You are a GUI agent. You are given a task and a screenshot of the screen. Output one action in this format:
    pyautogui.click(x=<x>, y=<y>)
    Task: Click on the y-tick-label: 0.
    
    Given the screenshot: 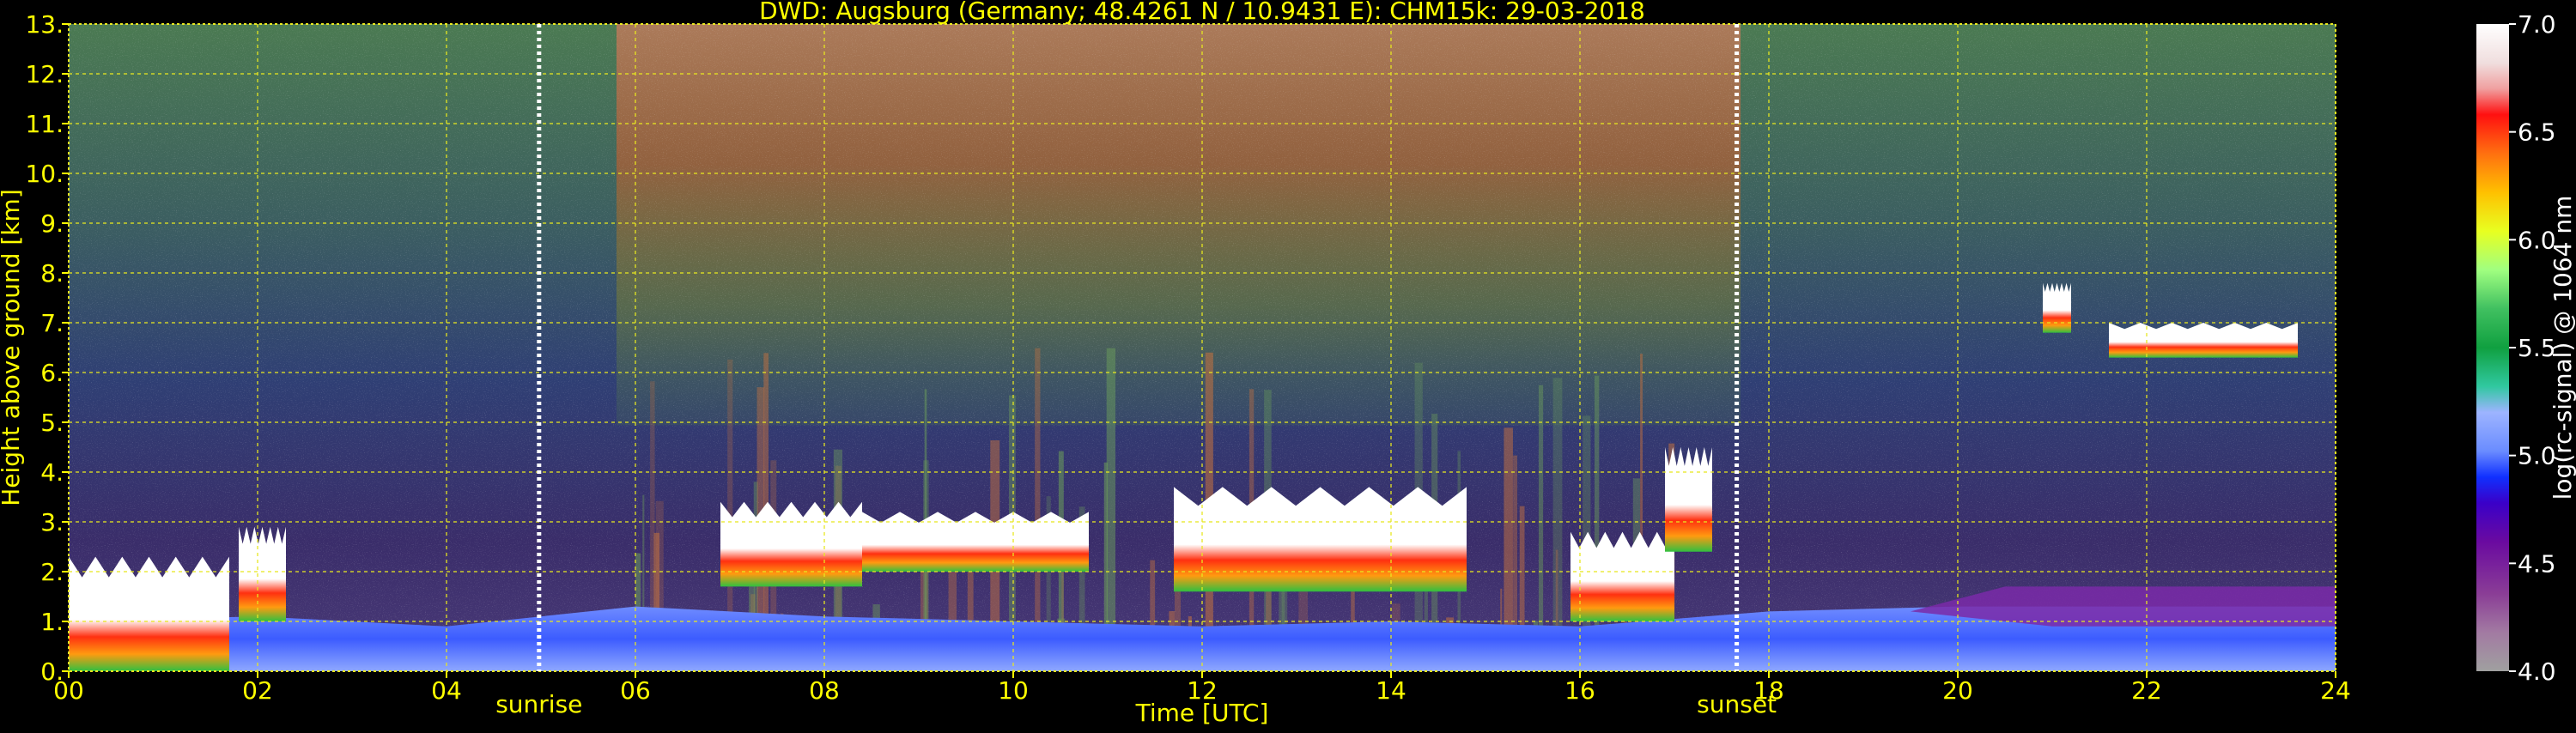 What is the action you would take?
    pyautogui.click(x=52, y=671)
    